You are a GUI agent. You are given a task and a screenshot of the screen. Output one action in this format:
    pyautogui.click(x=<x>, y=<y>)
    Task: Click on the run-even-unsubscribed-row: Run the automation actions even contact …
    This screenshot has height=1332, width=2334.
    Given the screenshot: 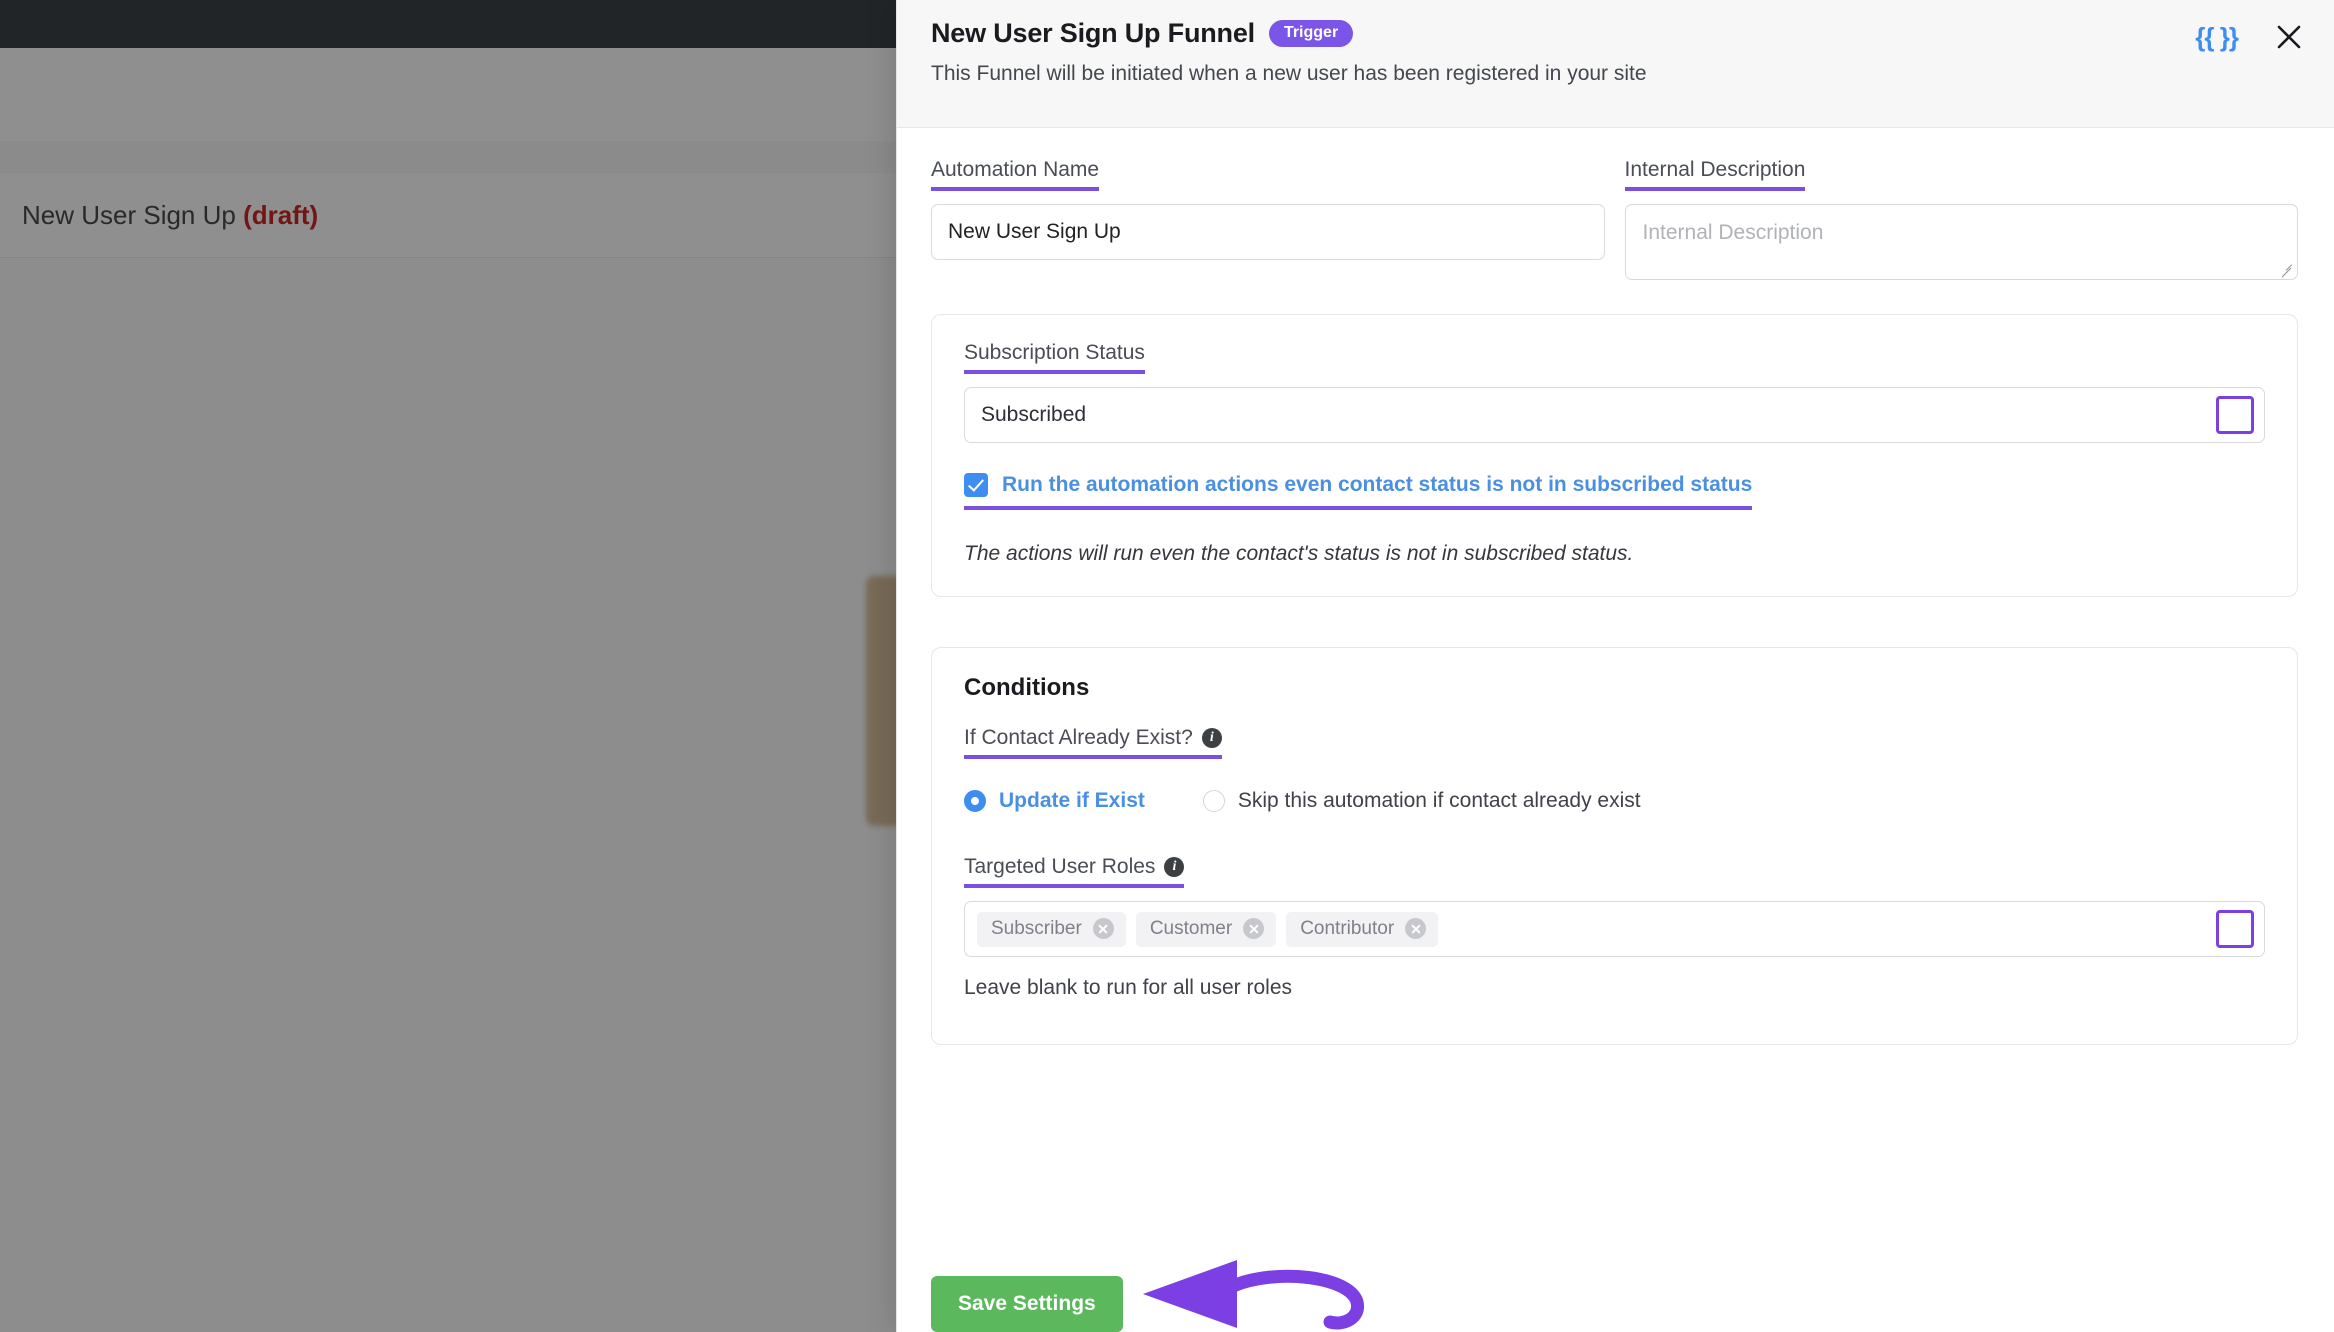 What is the action you would take?
    pyautogui.click(x=1358, y=491)
    